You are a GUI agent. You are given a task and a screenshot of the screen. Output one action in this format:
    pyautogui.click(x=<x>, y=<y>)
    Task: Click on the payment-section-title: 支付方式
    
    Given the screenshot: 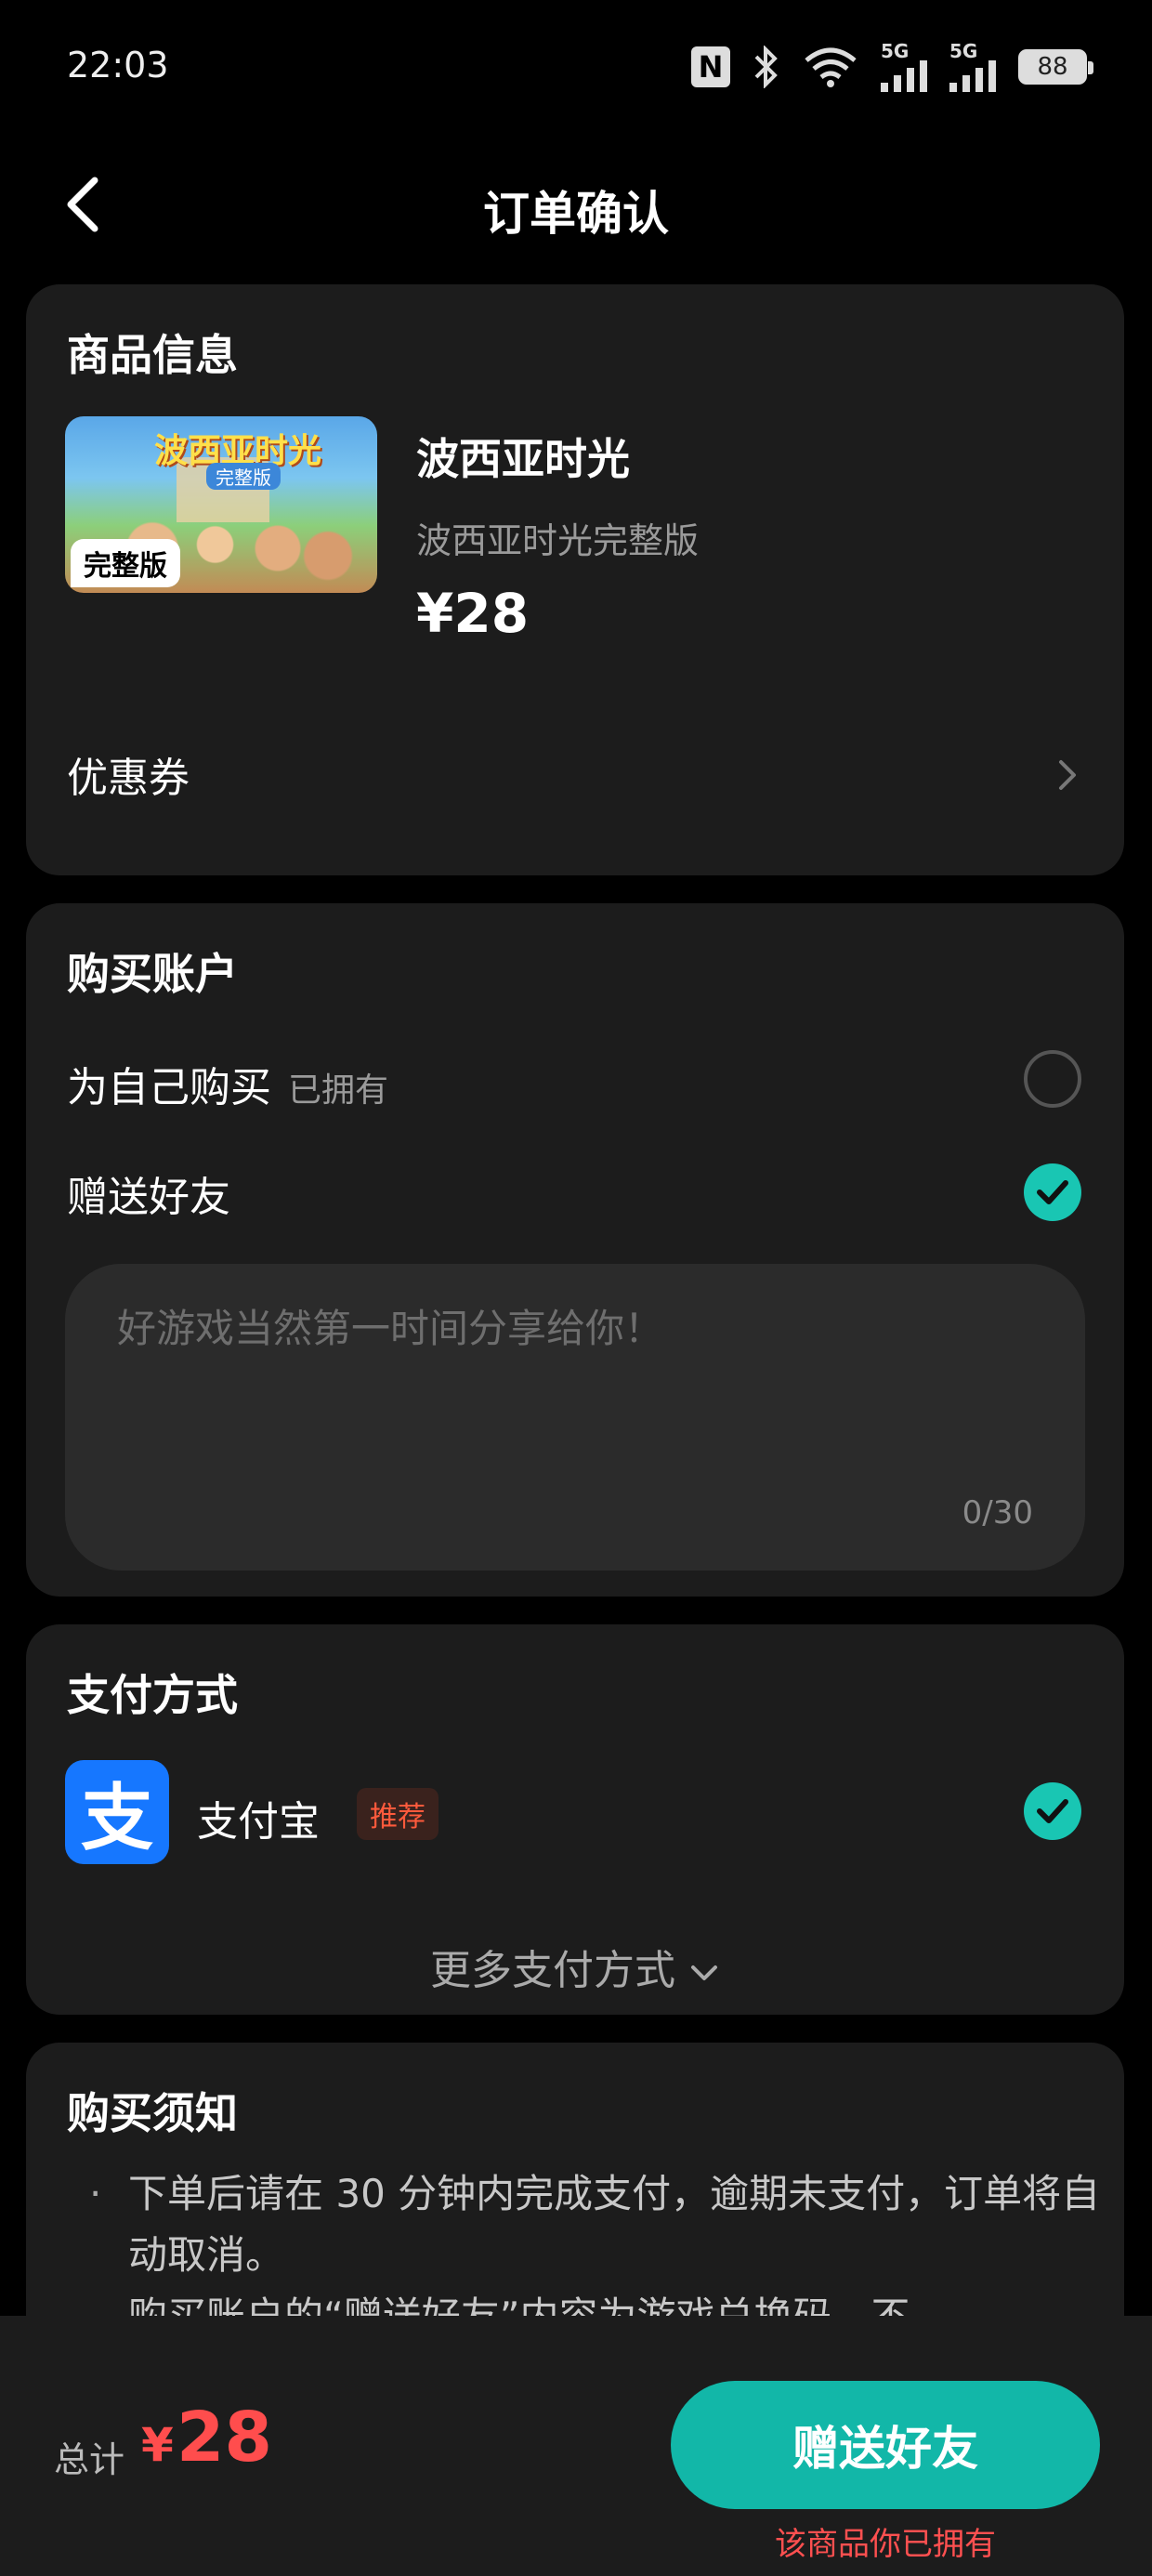 What is the action you would take?
    pyautogui.click(x=152, y=1695)
    